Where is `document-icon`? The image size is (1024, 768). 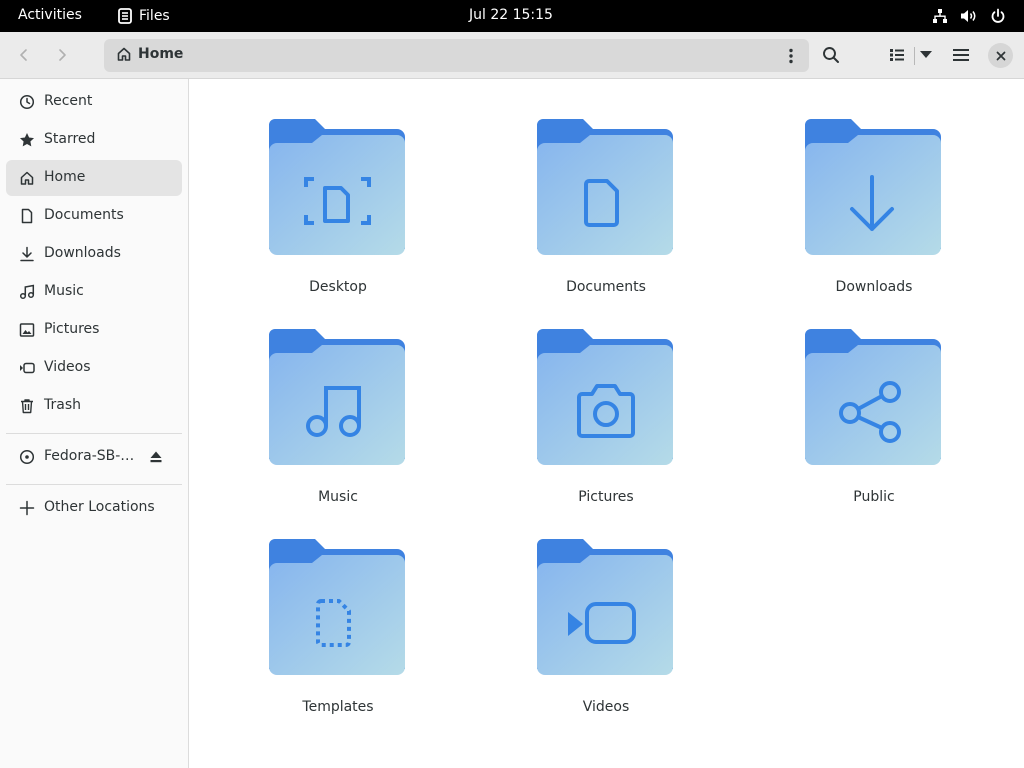 document-icon is located at coordinates (27, 216).